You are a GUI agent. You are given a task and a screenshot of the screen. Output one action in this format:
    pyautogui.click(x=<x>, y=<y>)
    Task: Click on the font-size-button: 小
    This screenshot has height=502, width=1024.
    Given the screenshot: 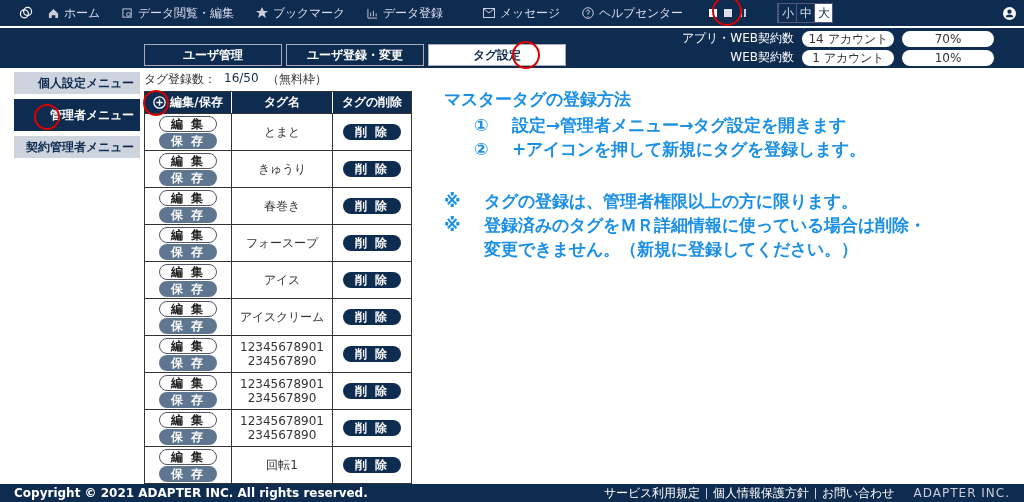 What is the action you would take?
    pyautogui.click(x=787, y=13)
    